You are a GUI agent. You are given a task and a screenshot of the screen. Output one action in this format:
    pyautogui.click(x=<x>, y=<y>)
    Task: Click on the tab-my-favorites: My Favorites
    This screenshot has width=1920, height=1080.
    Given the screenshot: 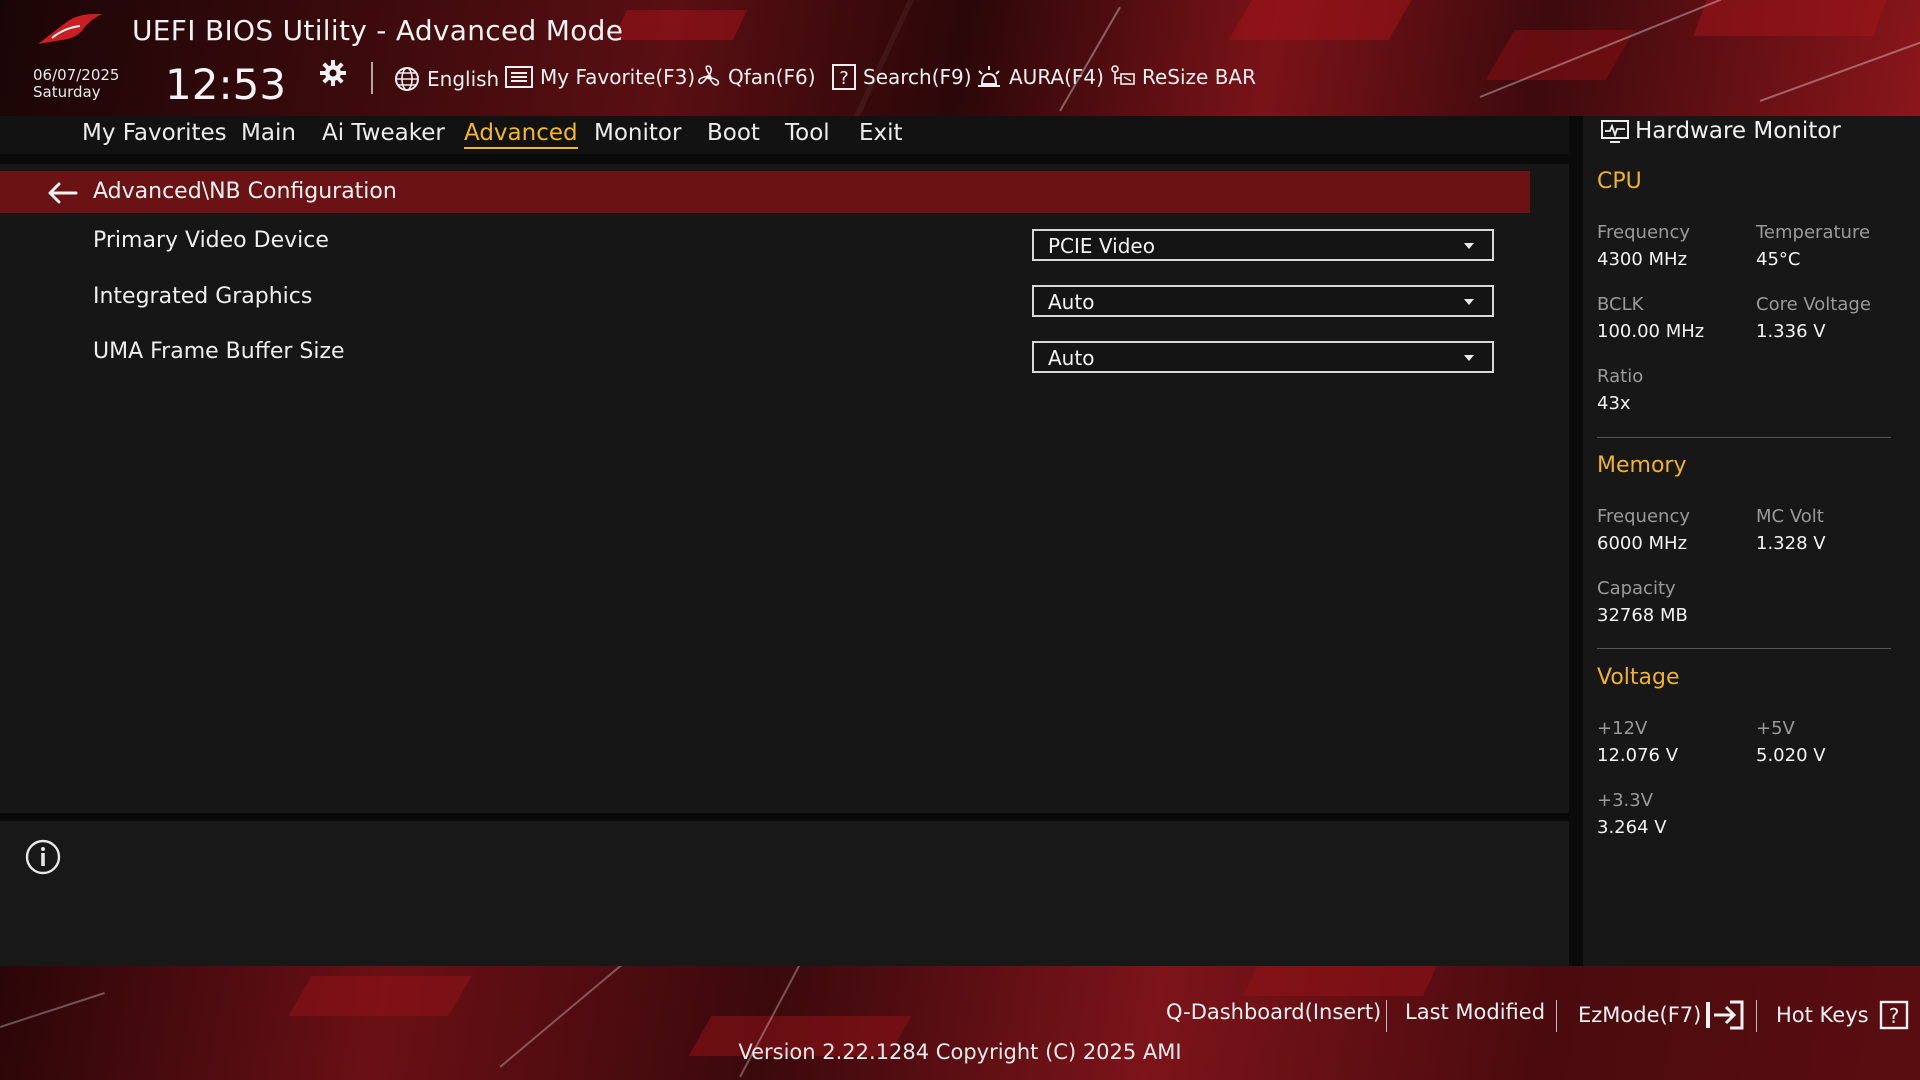 What is the action you would take?
    pyautogui.click(x=154, y=133)
    